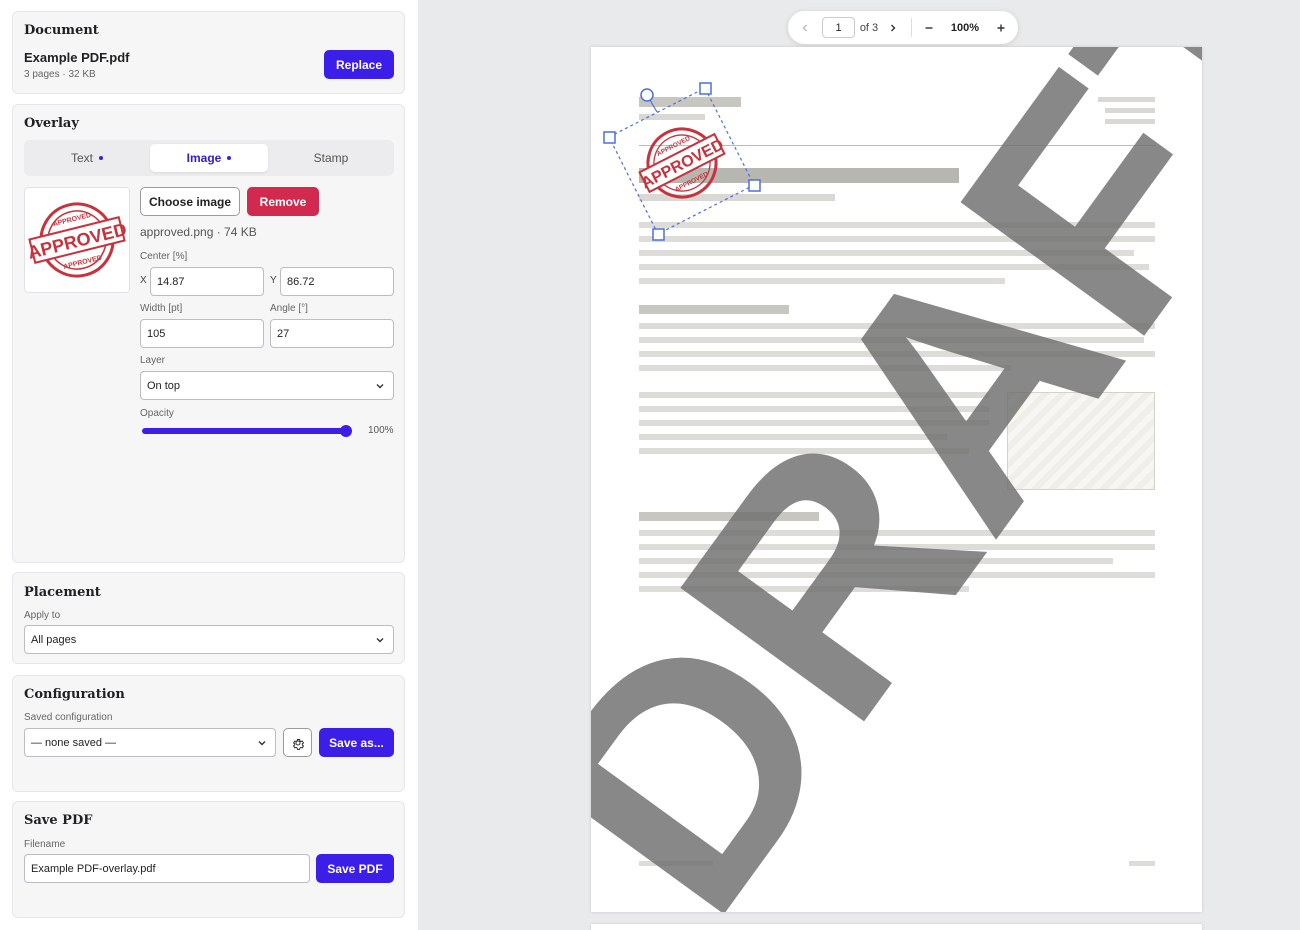 The height and width of the screenshot is (930, 1300). Describe the element at coordinates (161, 308) in the screenshot. I see `width-label: Width [pt]` at that location.